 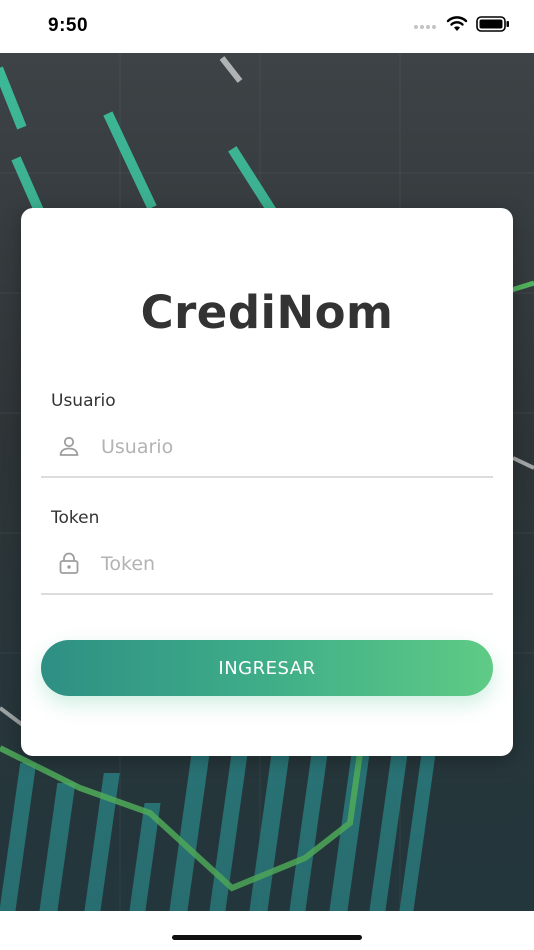 I want to click on username-field-container, so click(x=267, y=448).